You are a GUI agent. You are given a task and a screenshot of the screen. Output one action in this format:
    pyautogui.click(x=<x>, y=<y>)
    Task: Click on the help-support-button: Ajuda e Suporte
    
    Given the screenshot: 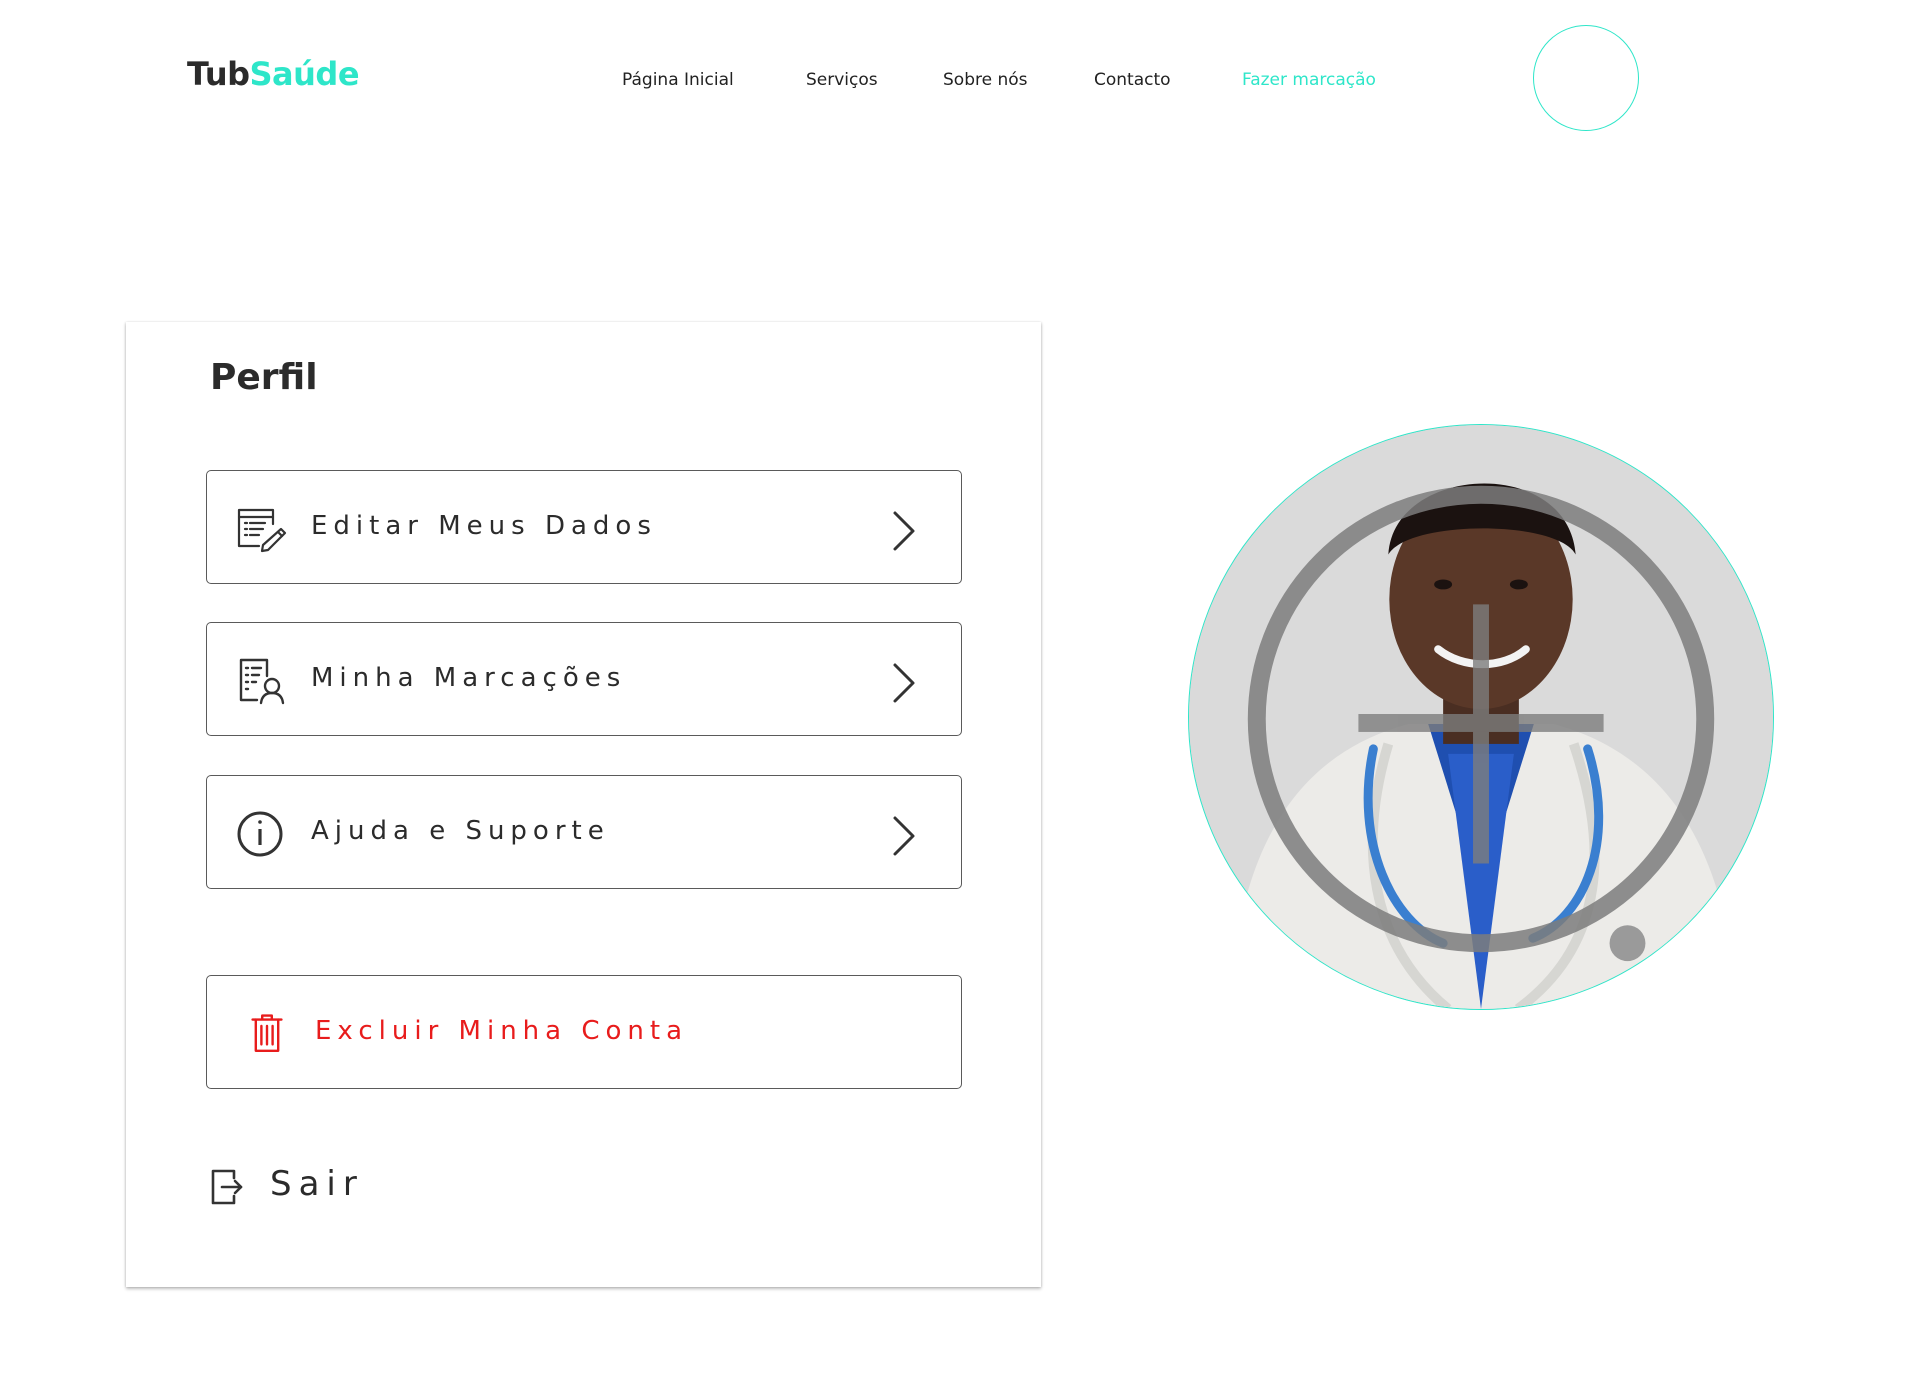 What is the action you would take?
    pyautogui.click(x=584, y=832)
    